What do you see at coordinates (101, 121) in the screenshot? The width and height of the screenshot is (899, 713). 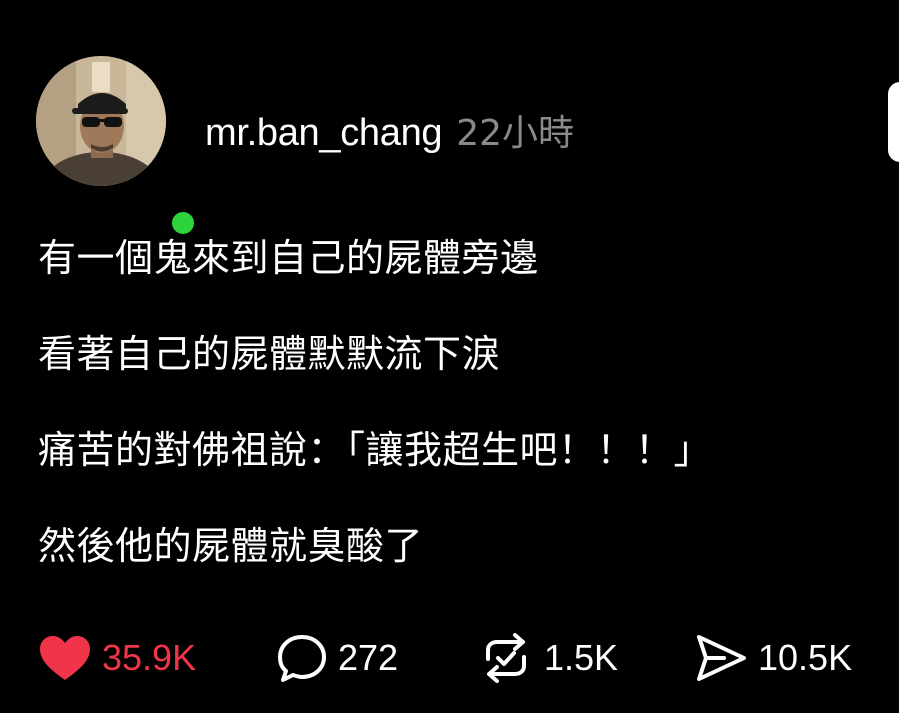 I see `avatar` at bounding box center [101, 121].